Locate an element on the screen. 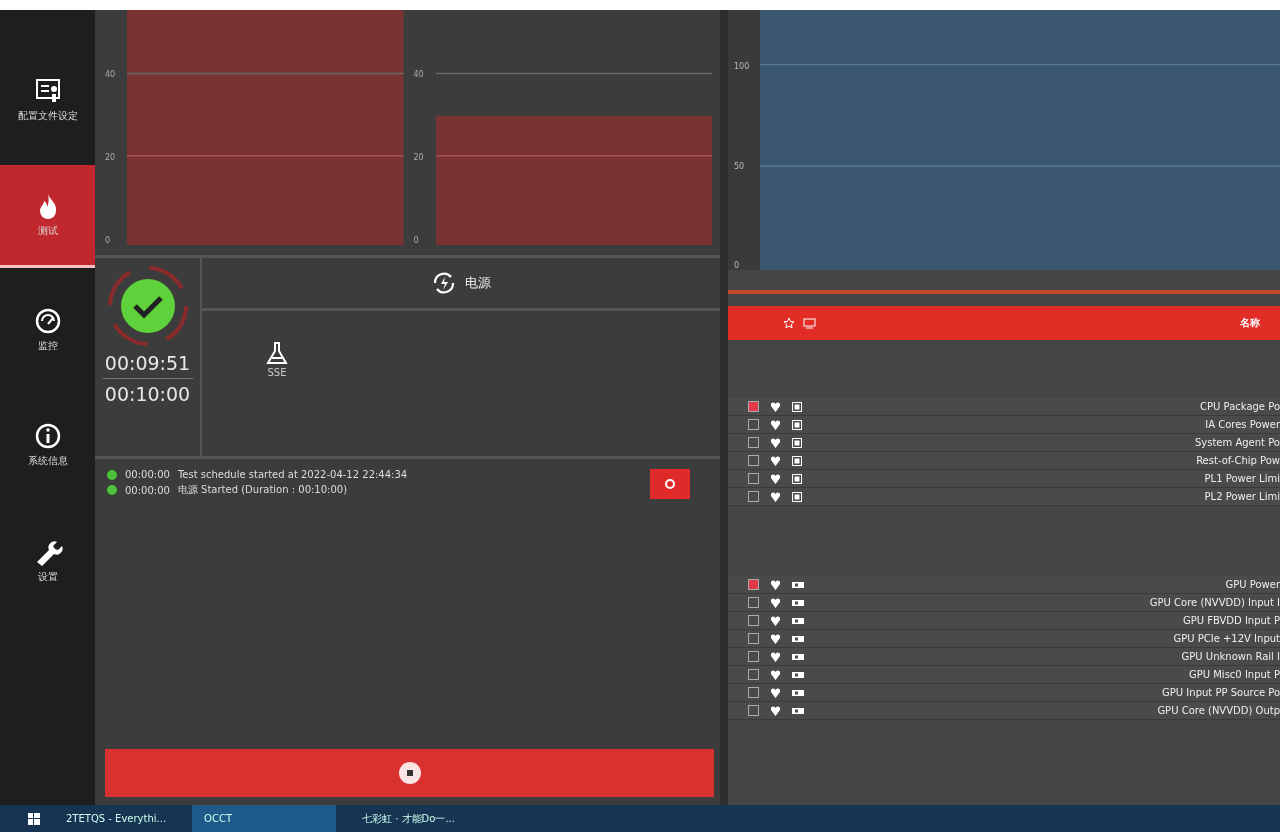 This screenshot has height=832, width=1280. document-icon is located at coordinates (47, 91).